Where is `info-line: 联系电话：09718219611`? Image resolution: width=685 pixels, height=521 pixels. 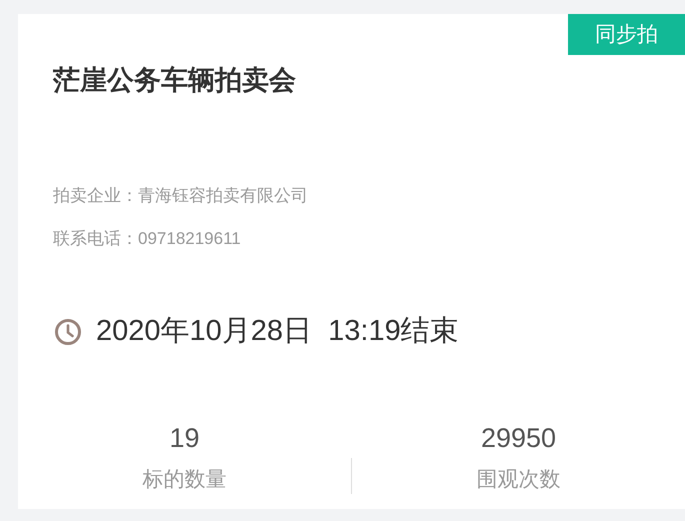 info-line: 联系电话：09718219611 is located at coordinates (147, 239).